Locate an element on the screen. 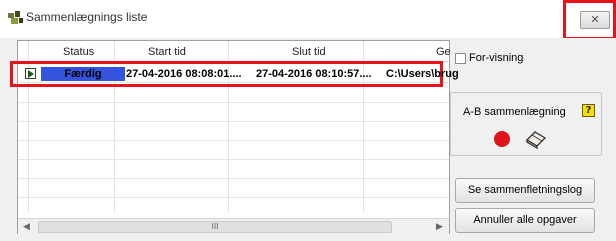 This screenshot has width=616, height=241. scroll-grip: III is located at coordinates (215, 226).